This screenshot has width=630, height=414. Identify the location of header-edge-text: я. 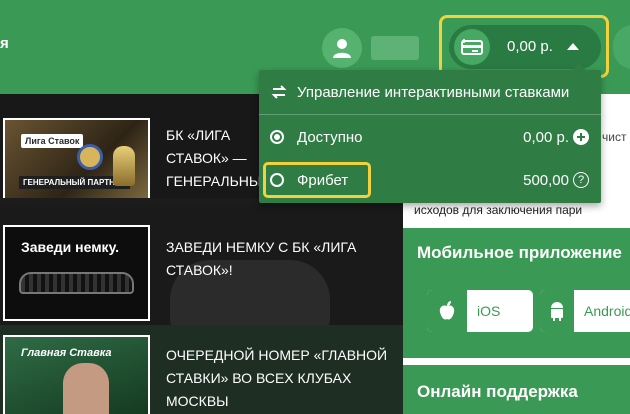
(4, 43).